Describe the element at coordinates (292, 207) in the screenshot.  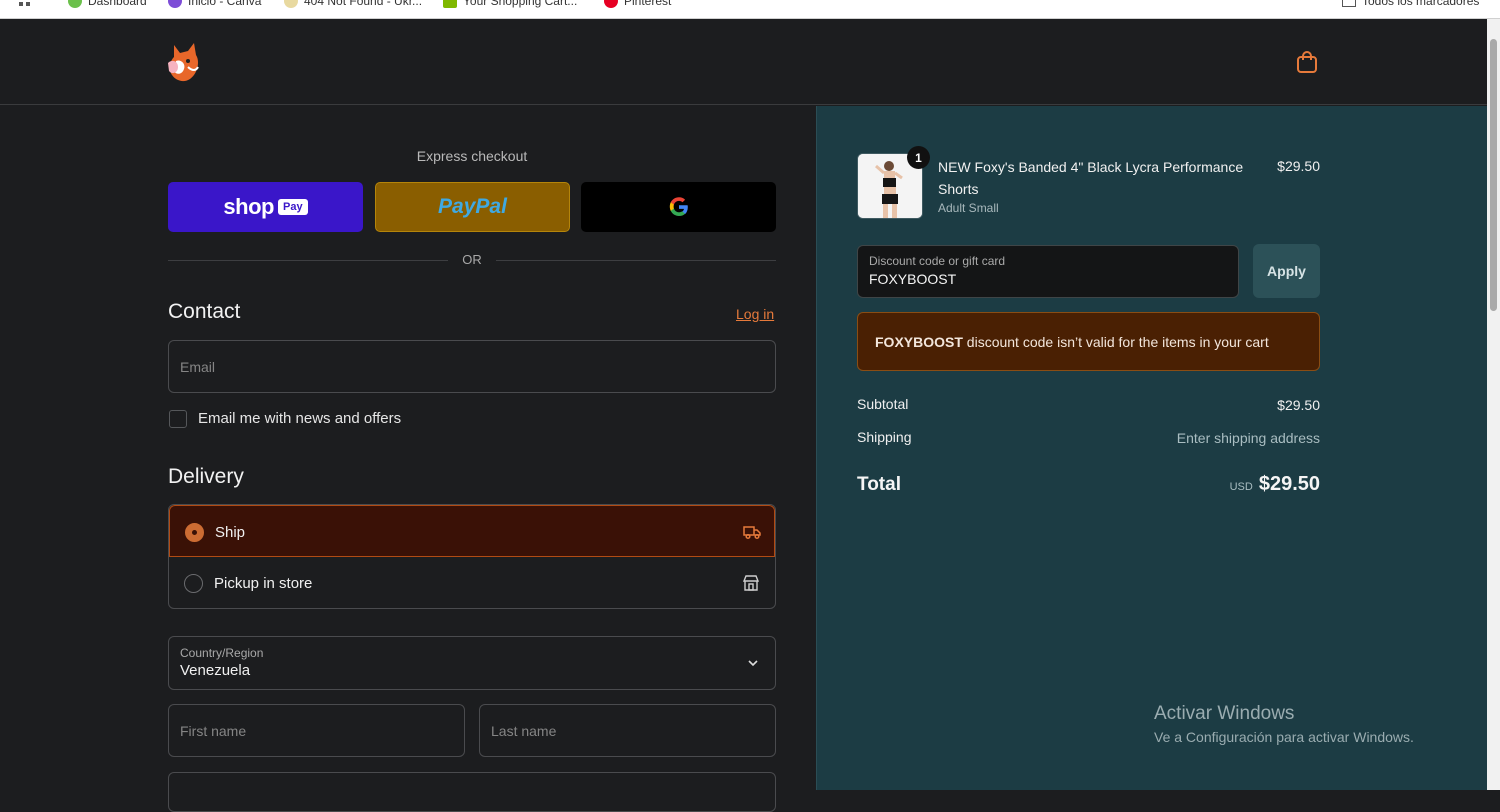
I see `shop-pay-pill: Pay` at that location.